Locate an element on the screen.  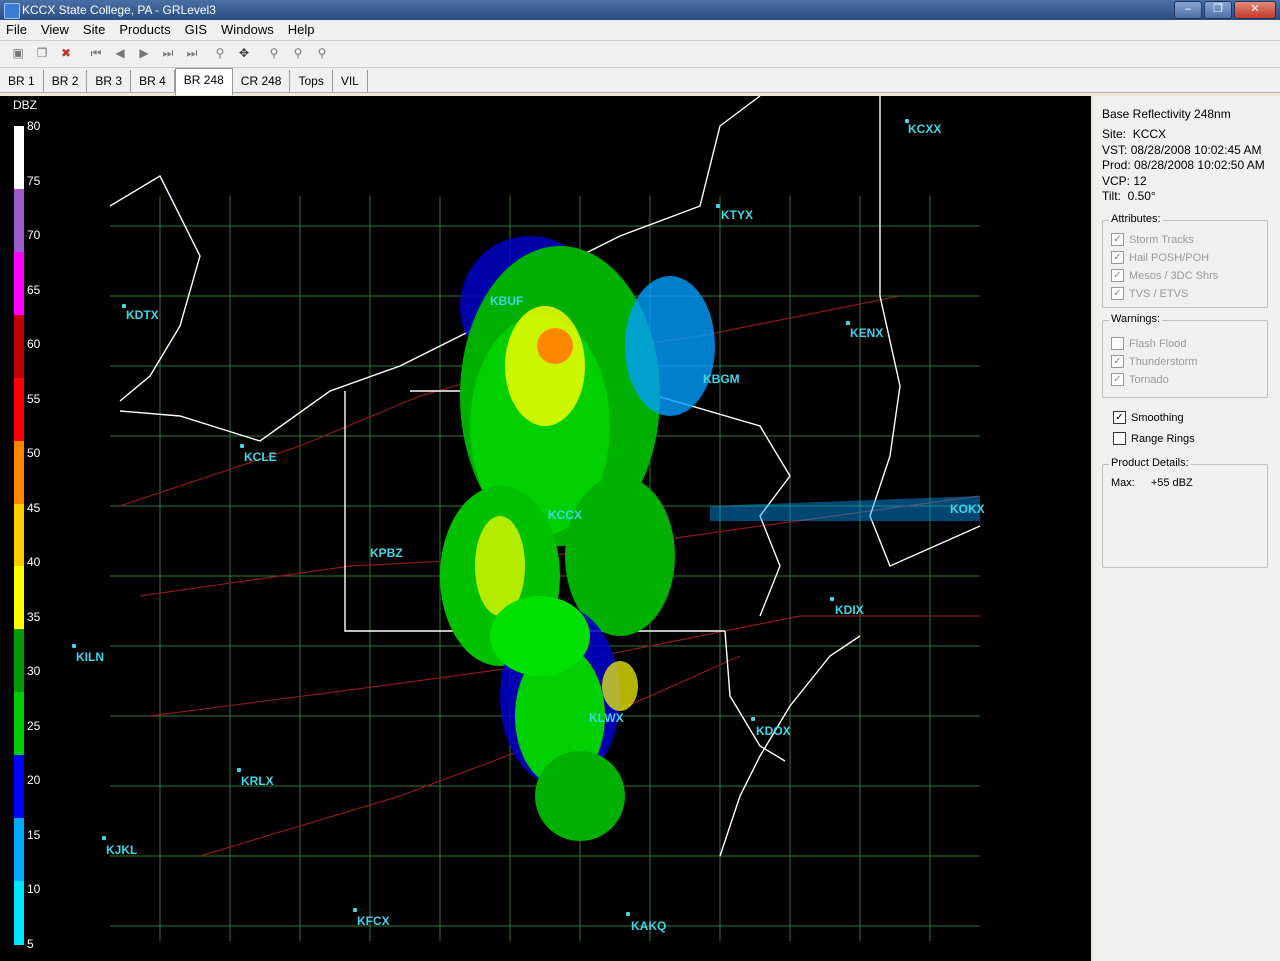
tornado-checkbox: ✓ is located at coordinates (1117, 379).